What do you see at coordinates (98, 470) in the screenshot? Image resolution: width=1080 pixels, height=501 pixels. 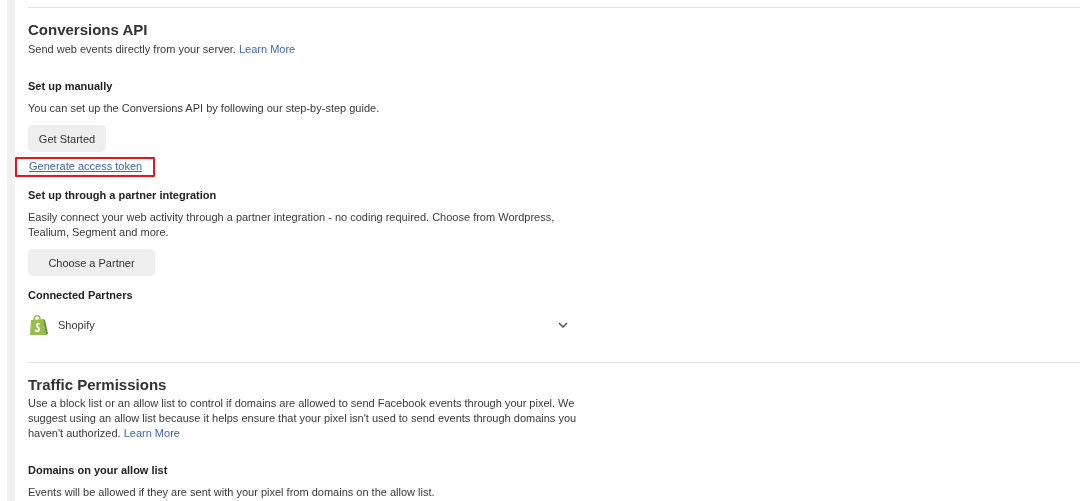 I see `subsection-heading: Domains on your allow list` at bounding box center [98, 470].